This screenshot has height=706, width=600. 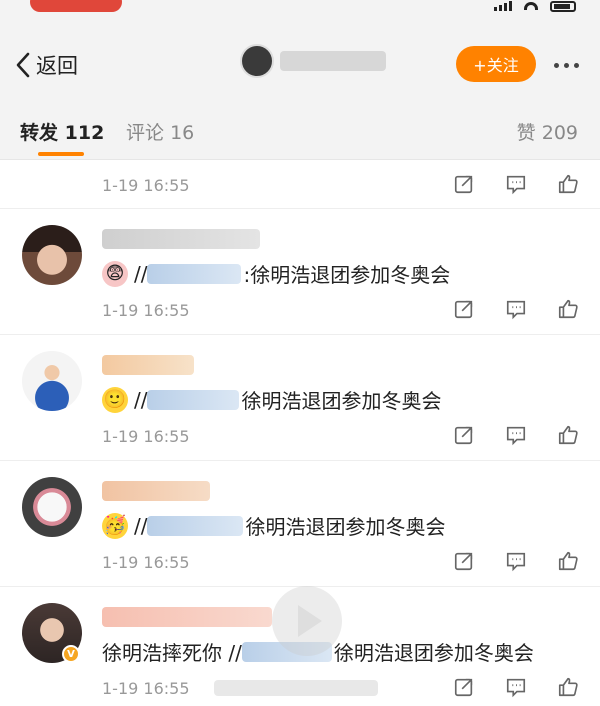 What do you see at coordinates (62, 131) in the screenshot?
I see `tab-repost: 转发 112` at bounding box center [62, 131].